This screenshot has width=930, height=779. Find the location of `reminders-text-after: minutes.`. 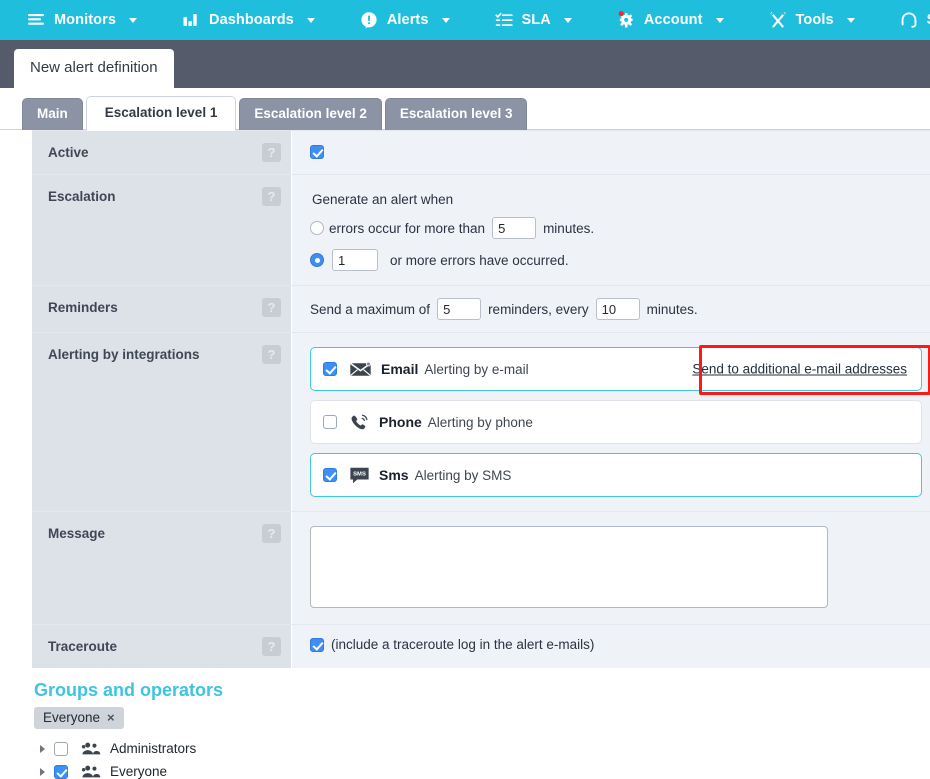

reminders-text-after: minutes. is located at coordinates (672, 309).